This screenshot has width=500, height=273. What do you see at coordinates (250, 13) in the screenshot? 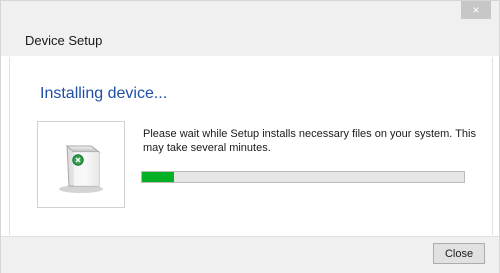
I see `title-bar: ×` at bounding box center [250, 13].